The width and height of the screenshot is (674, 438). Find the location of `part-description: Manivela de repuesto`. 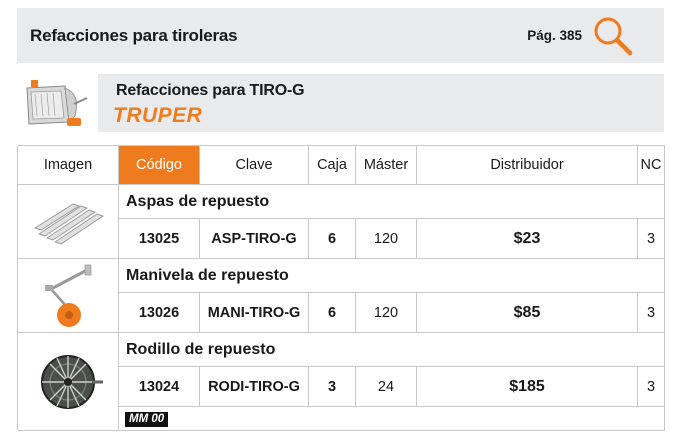

part-description: Manivela de repuesto is located at coordinates (391, 275).